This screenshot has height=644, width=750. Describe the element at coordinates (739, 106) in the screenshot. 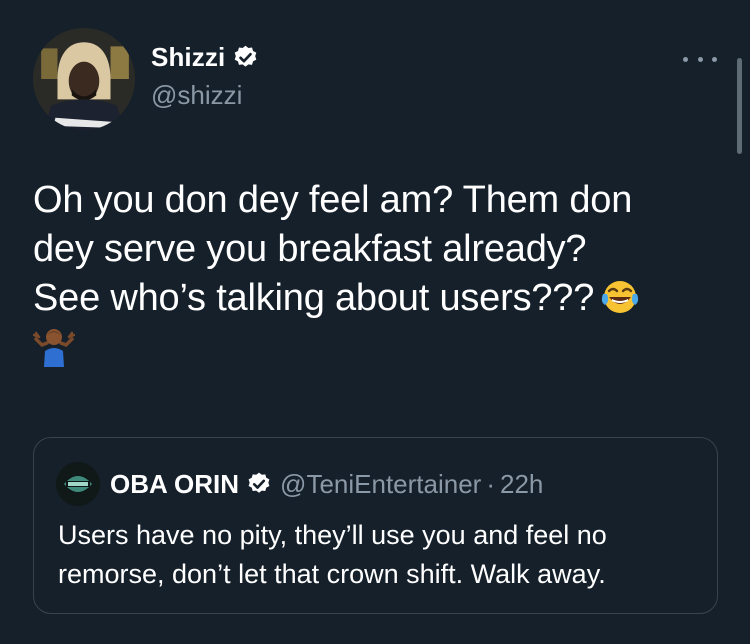

I see `scrollbar` at that location.